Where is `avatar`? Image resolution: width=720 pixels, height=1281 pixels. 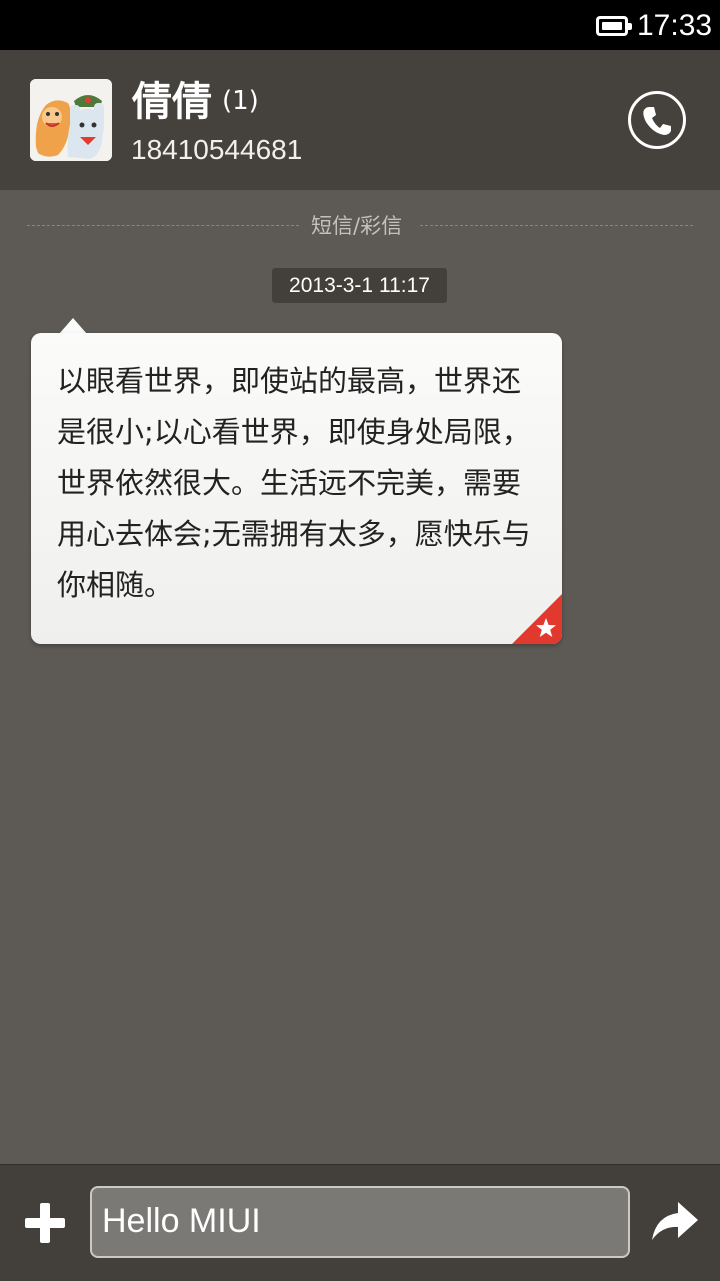
avatar is located at coordinates (71, 120).